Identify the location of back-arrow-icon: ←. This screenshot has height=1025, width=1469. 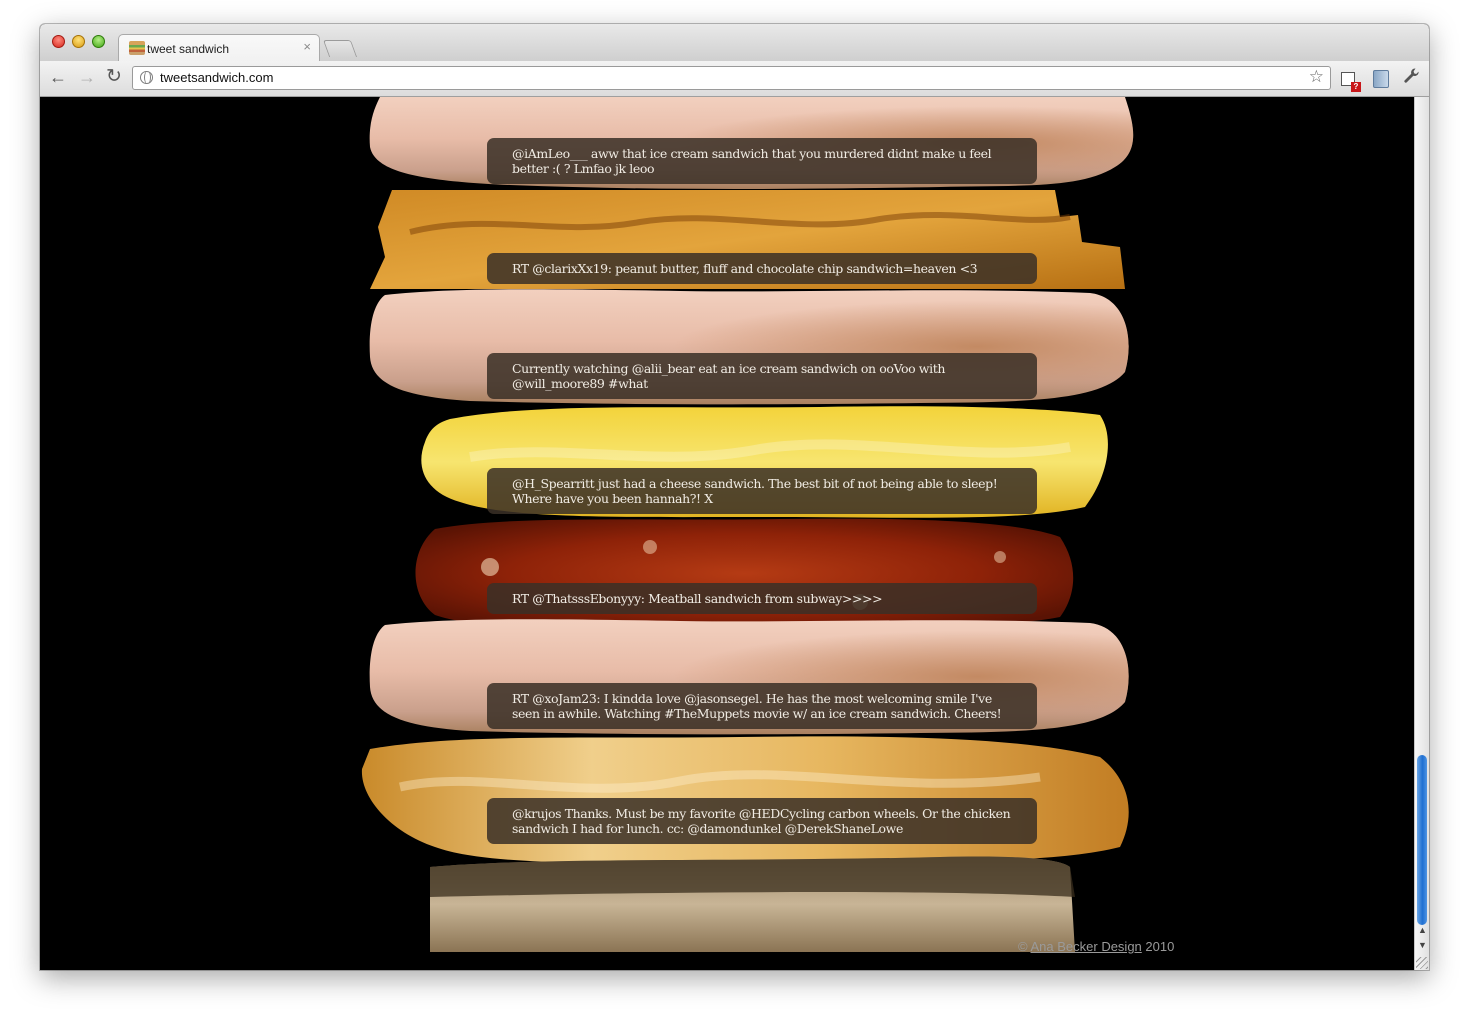
(58, 77).